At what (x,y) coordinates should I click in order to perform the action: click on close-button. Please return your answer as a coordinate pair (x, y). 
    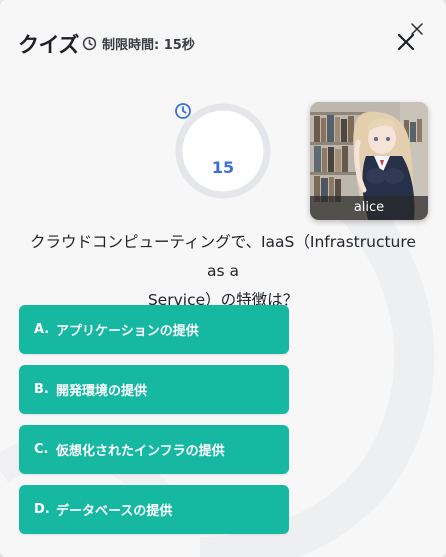
    Looking at the image, I should click on (406, 42).